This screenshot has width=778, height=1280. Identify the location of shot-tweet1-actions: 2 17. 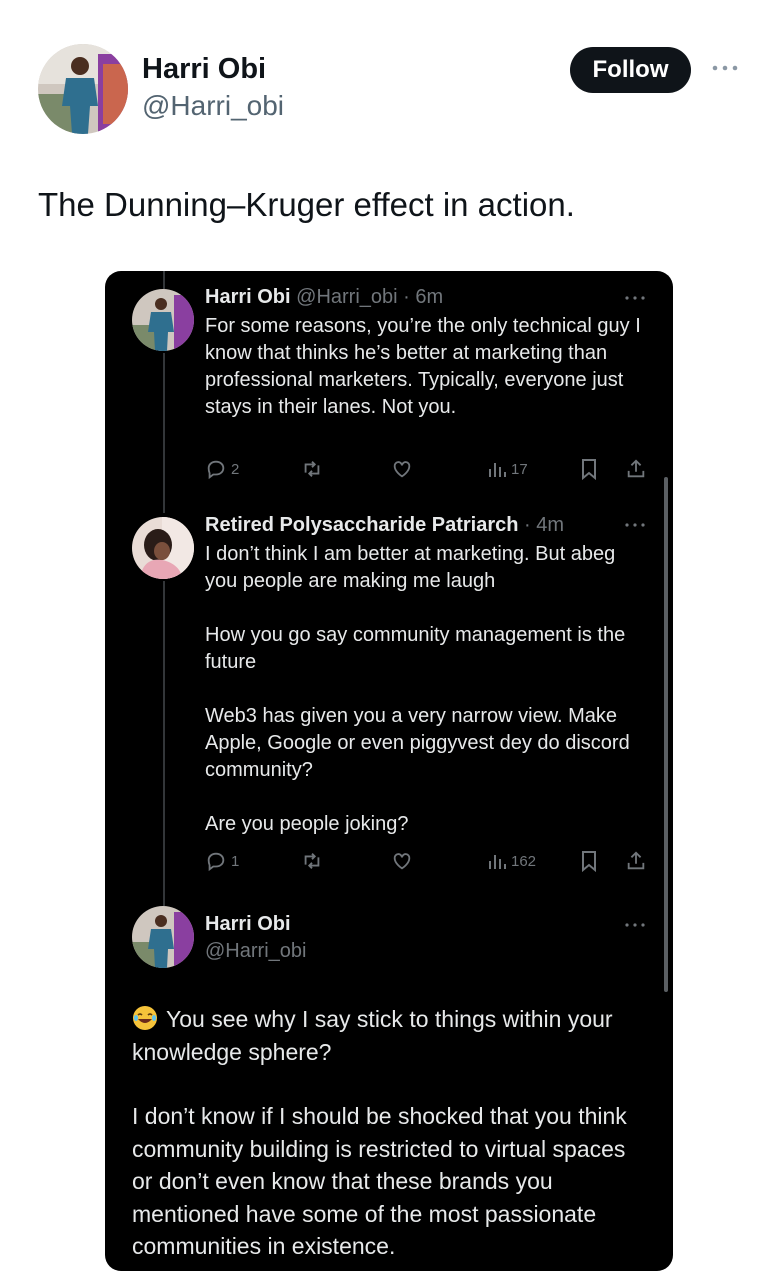
(430, 469).